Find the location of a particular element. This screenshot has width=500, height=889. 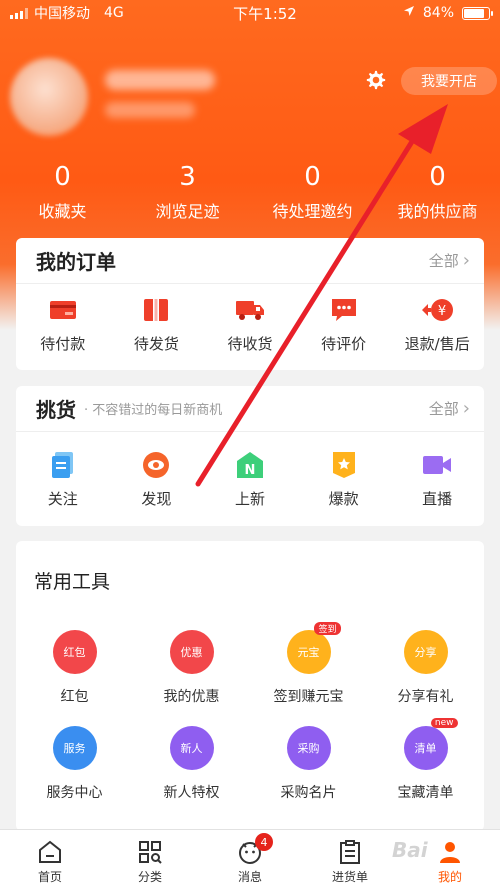

refund-icon: ¥ is located at coordinates (437, 310).